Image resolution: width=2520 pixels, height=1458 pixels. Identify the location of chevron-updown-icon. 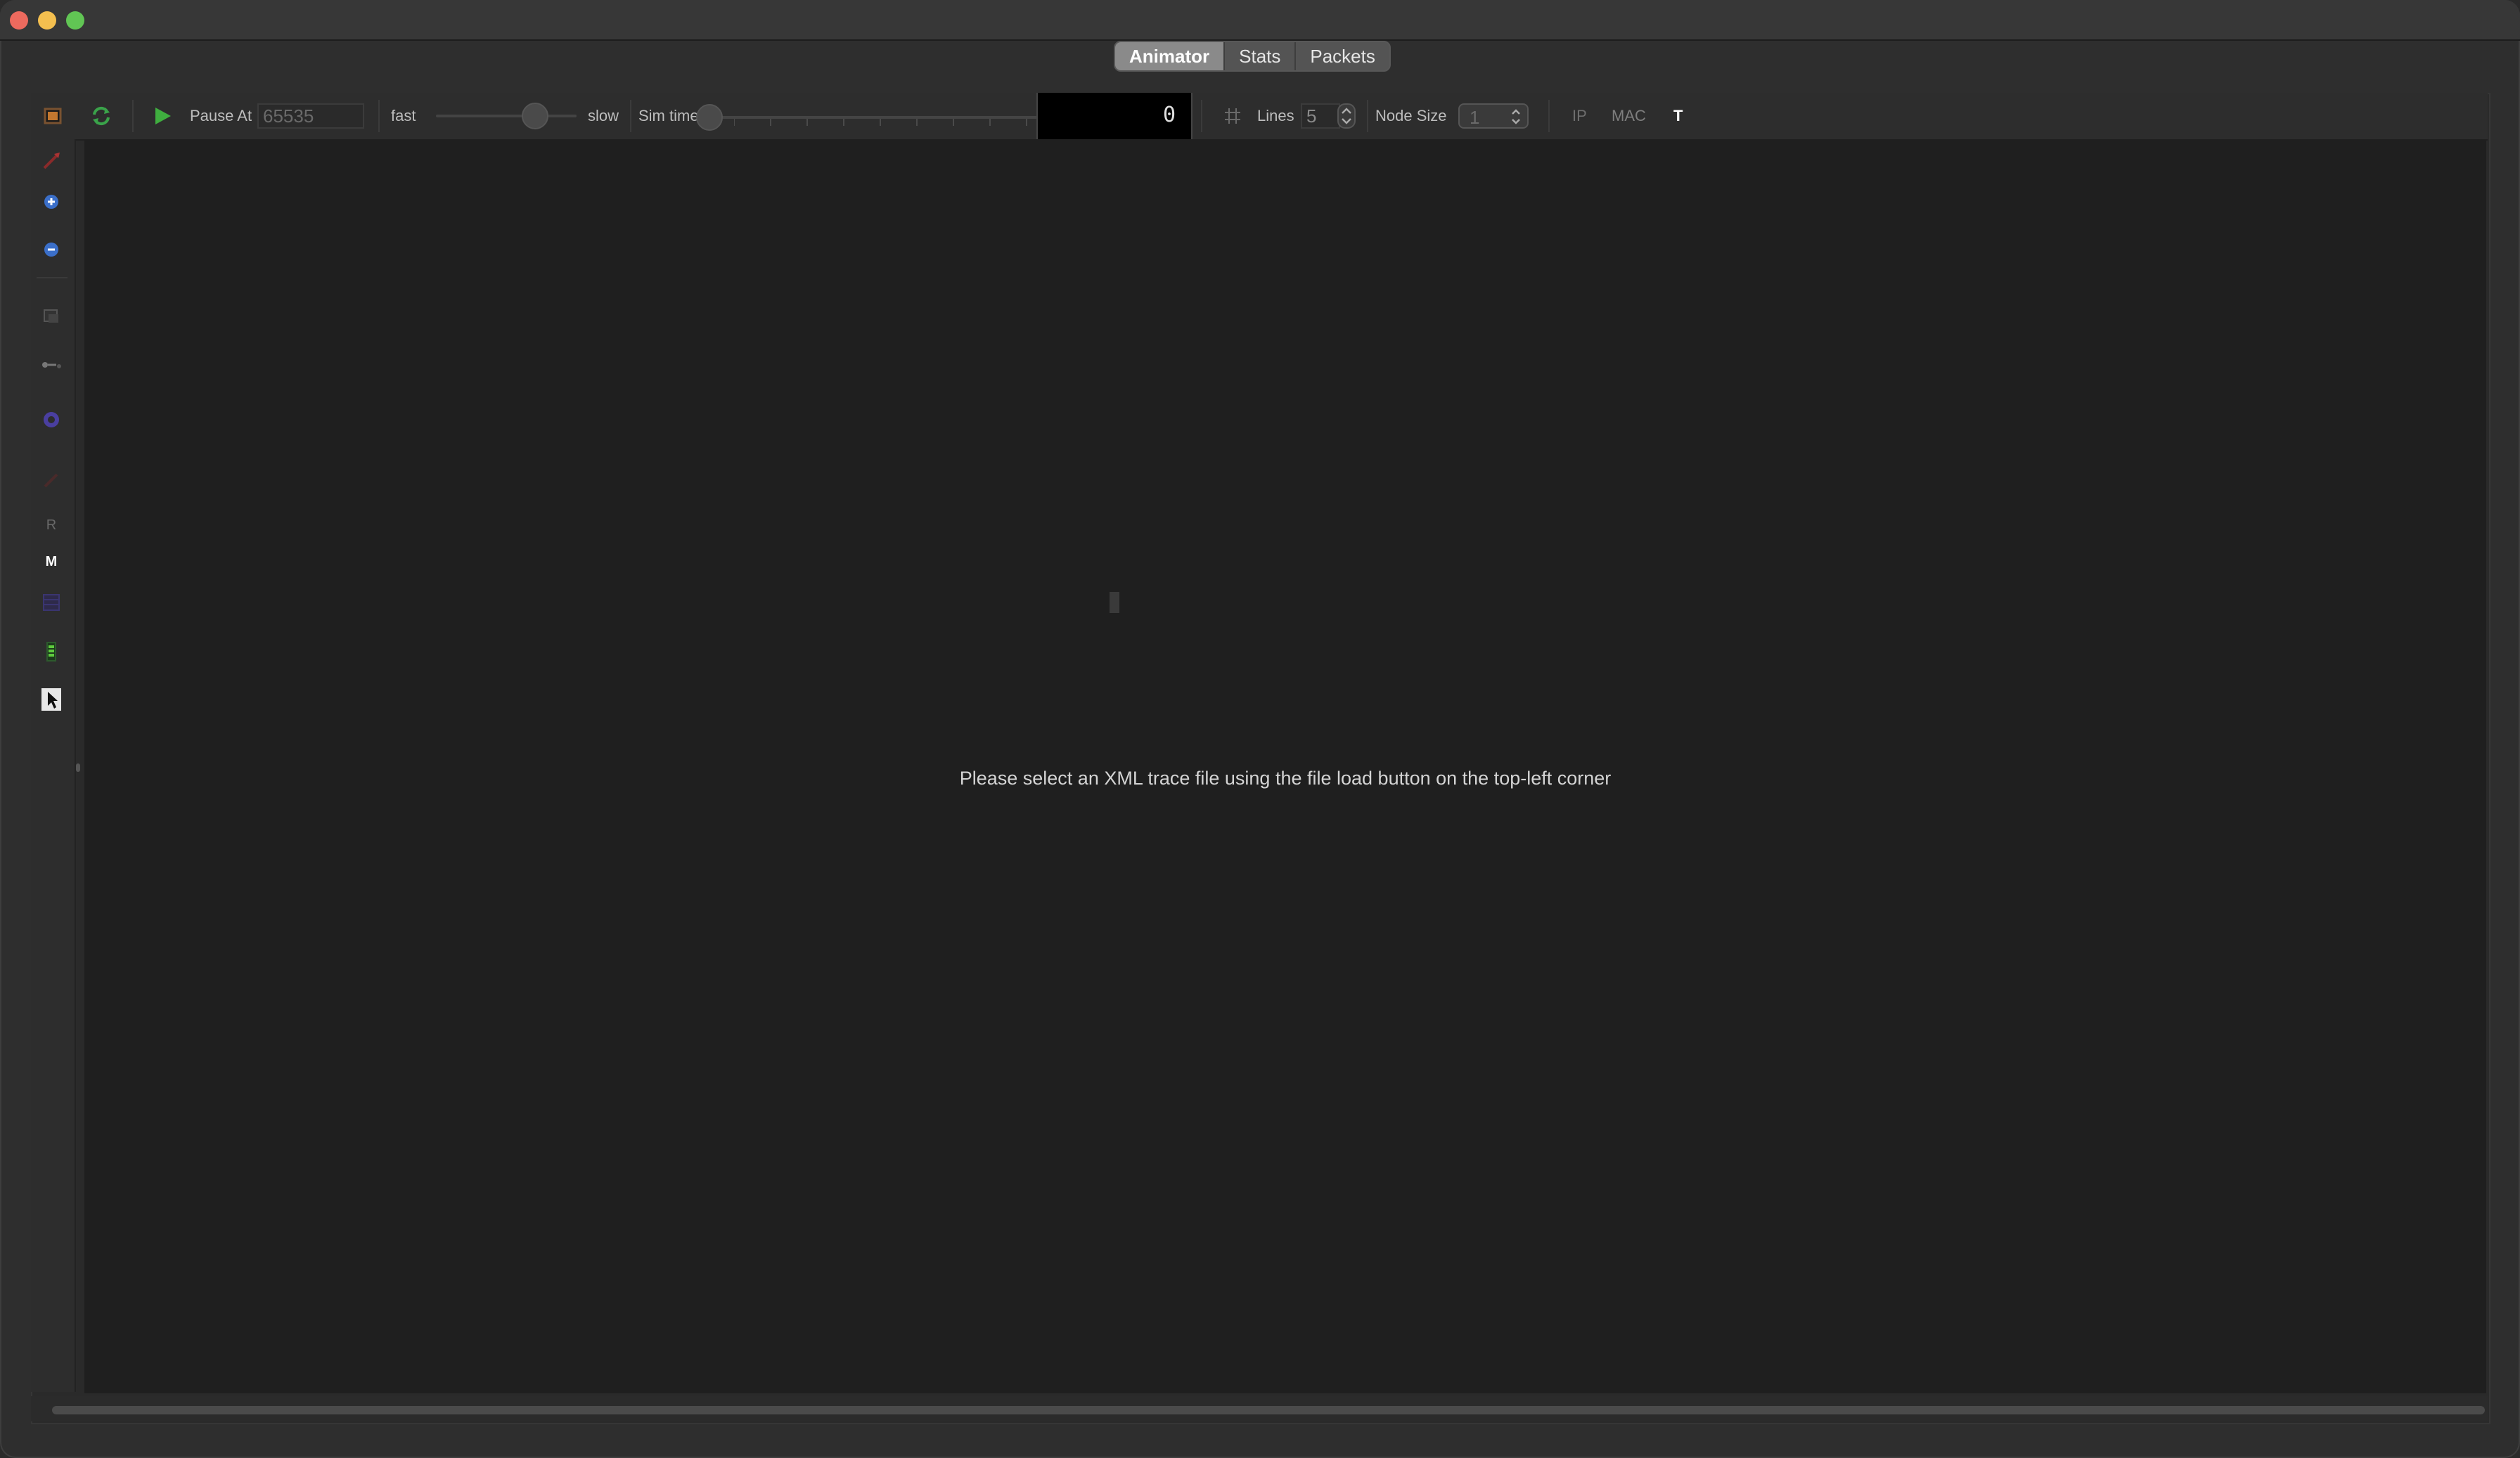
(1516, 116).